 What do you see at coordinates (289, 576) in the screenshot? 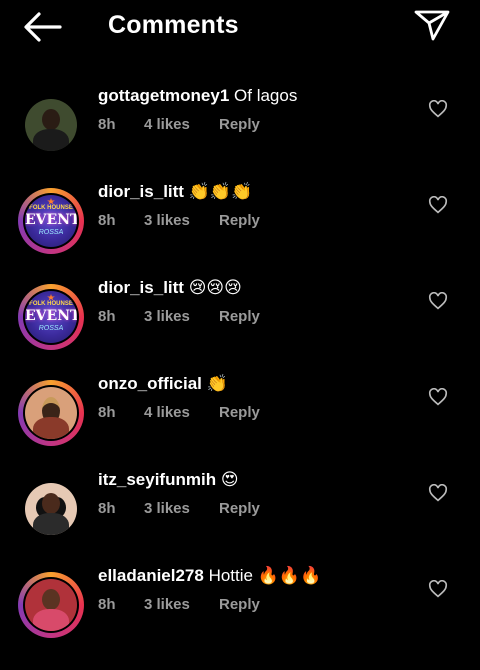
I see `comment-emoji: 🔥🔥🔥` at bounding box center [289, 576].